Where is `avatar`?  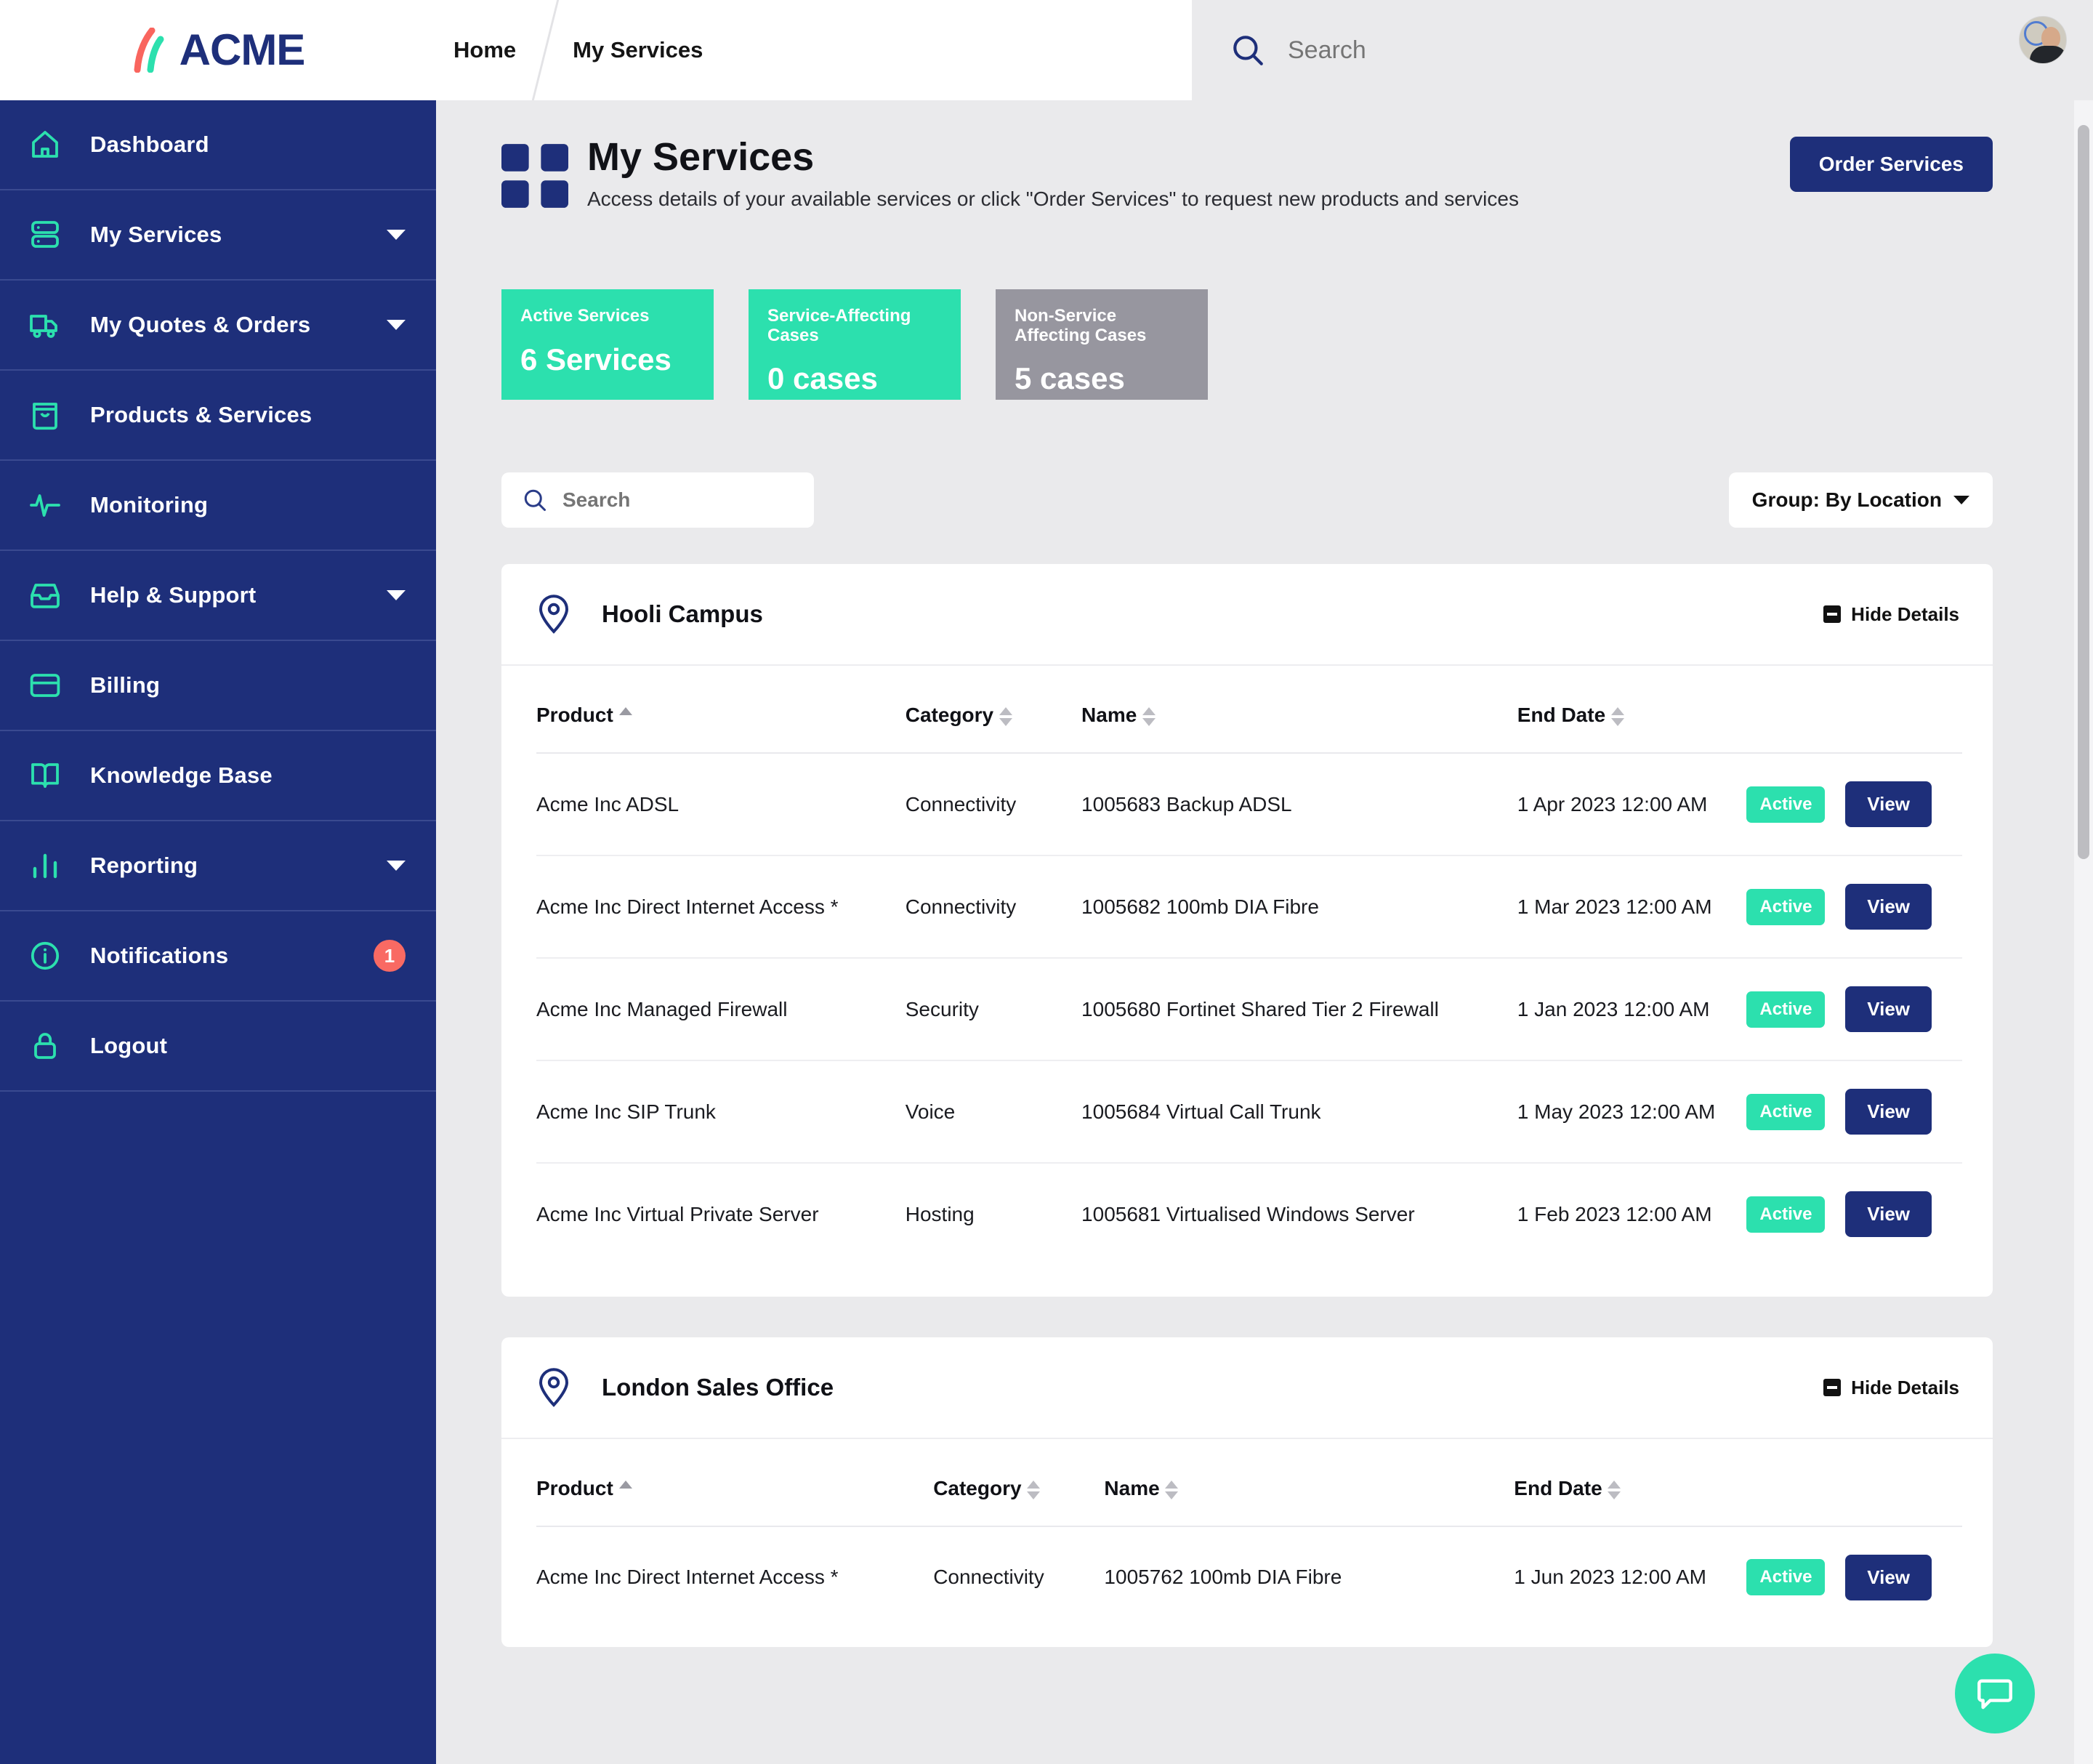 avatar is located at coordinates (2043, 40).